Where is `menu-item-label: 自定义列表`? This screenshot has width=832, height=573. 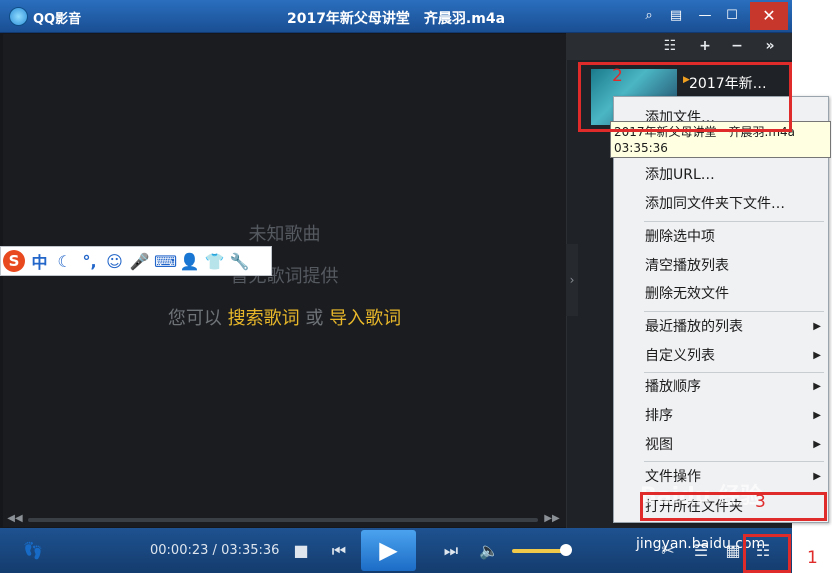 menu-item-label: 自定义列表 is located at coordinates (680, 356).